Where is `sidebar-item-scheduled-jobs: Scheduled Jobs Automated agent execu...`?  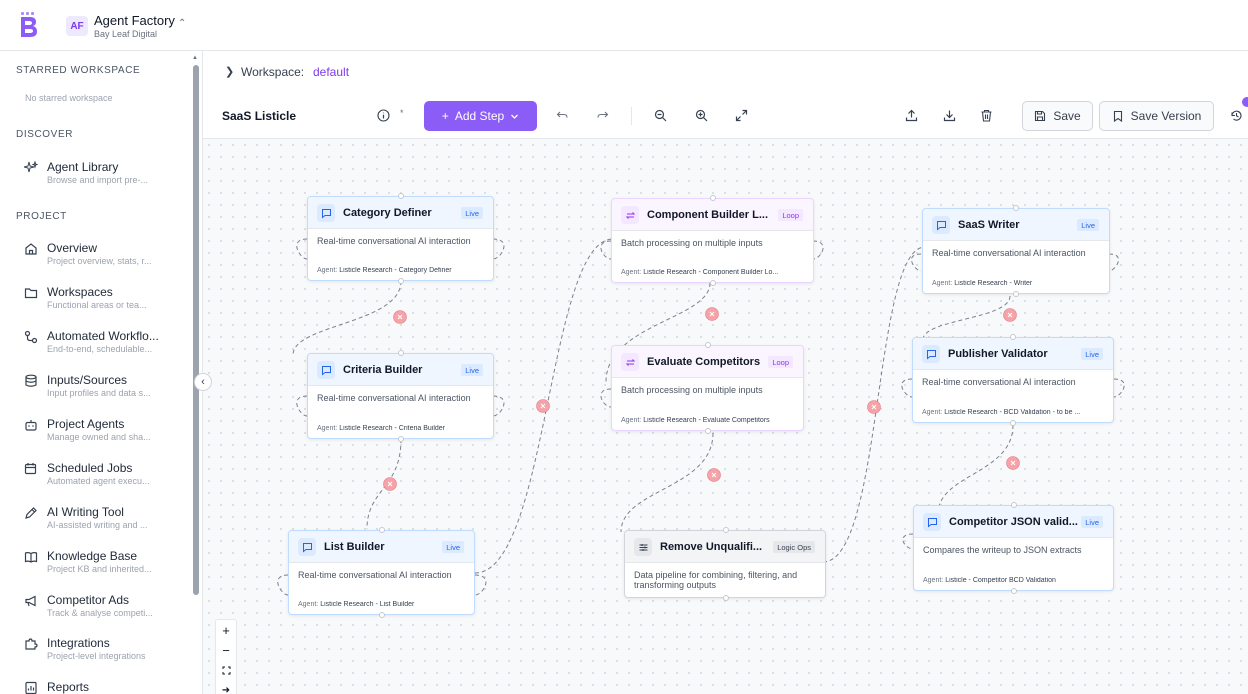 sidebar-item-scheduled-jobs: Scheduled Jobs Automated agent execu... is located at coordinates (95, 479).